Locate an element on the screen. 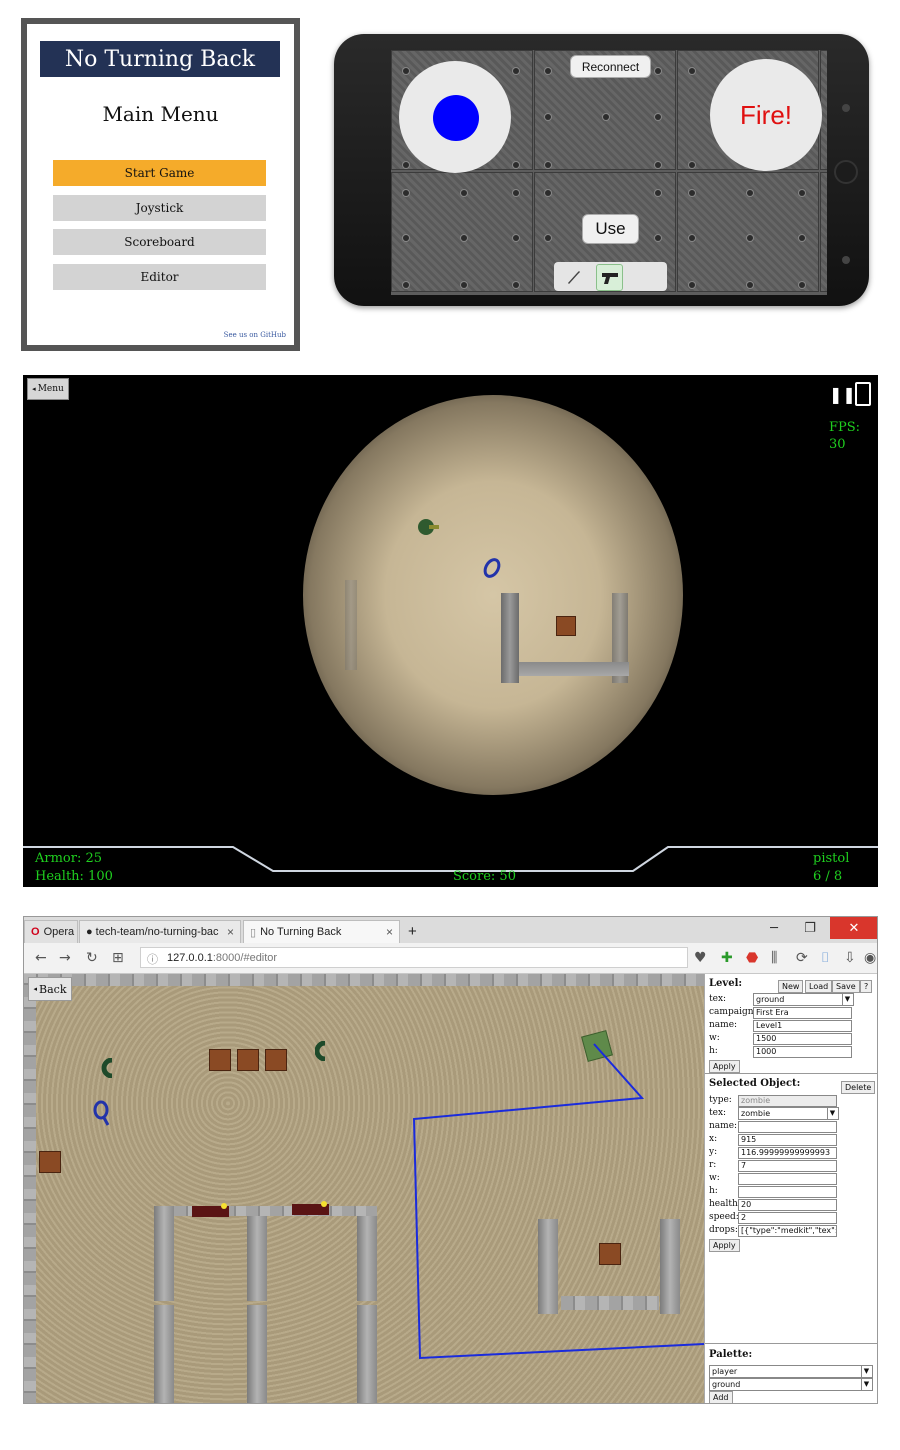 Image resolution: width=900 pixels, height=1450 pixels. help-button: ? is located at coordinates (866, 986).